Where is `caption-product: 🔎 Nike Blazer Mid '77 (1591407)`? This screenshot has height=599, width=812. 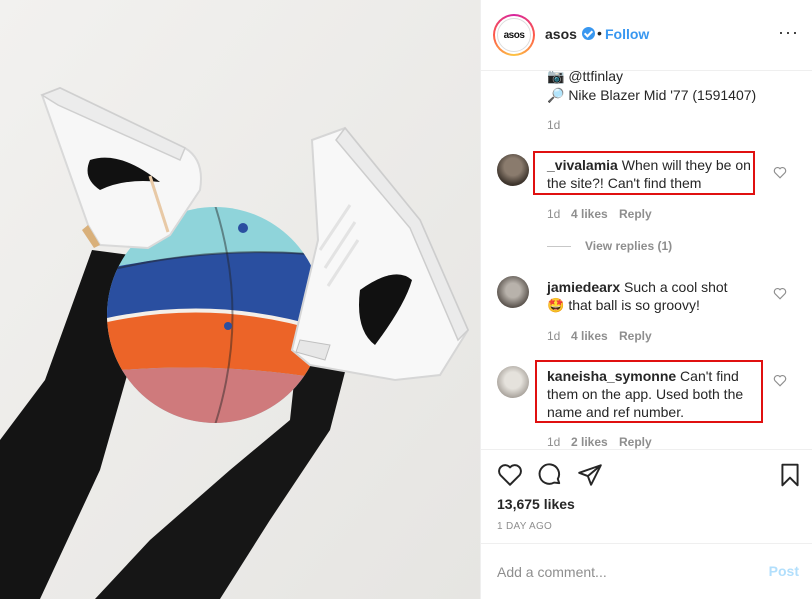
caption-product: 🔎 Nike Blazer Mid '77 (1591407) is located at coordinates (652, 95).